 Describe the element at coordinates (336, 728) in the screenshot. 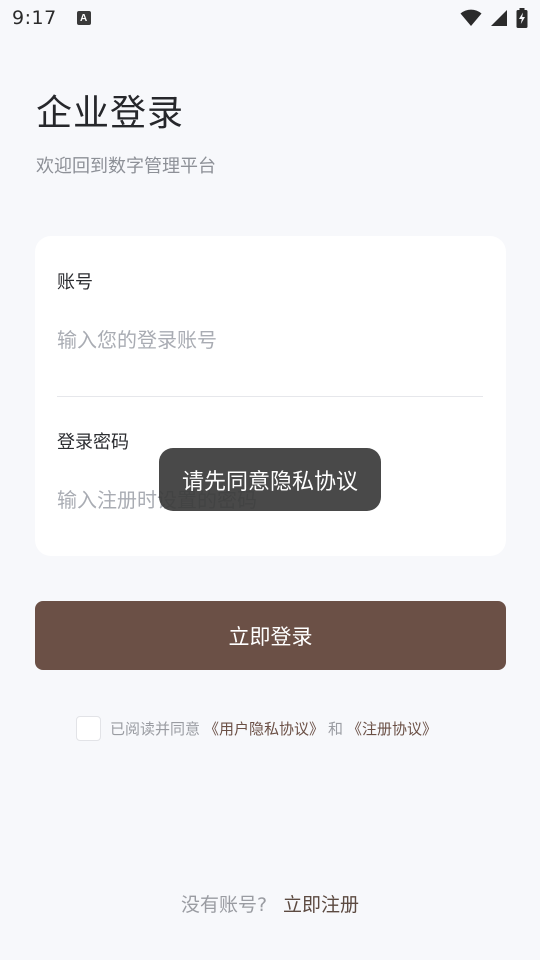

I see `agreement-conjunction: 和` at that location.